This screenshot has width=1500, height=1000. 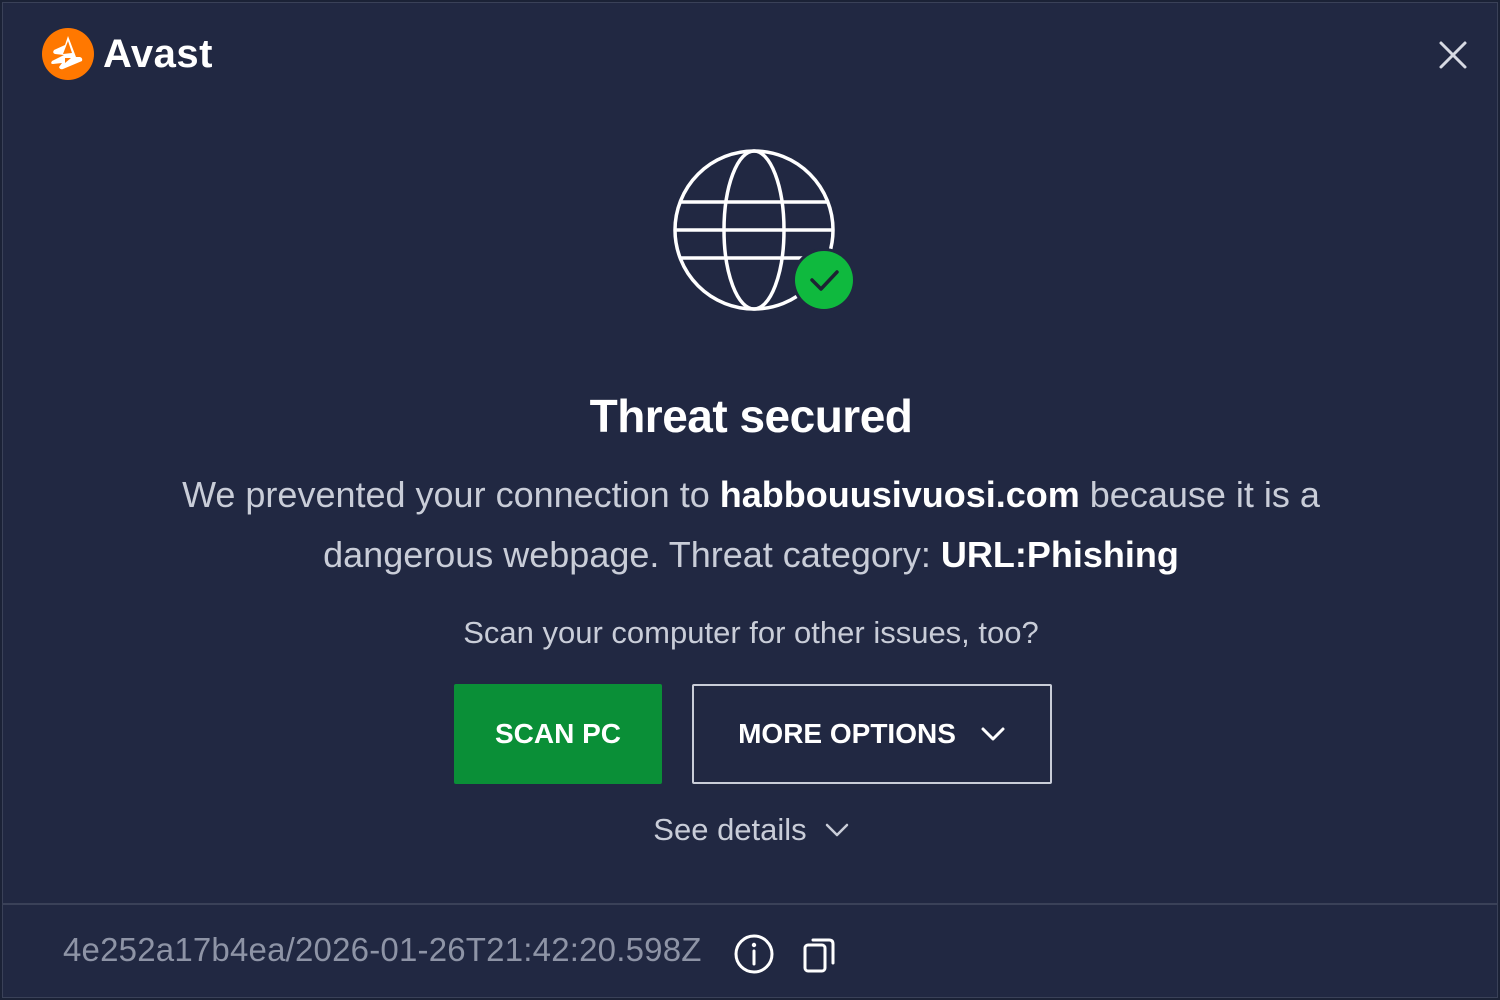 What do you see at coordinates (558, 734) in the screenshot?
I see `scan-pc-button: SCAN PC` at bounding box center [558, 734].